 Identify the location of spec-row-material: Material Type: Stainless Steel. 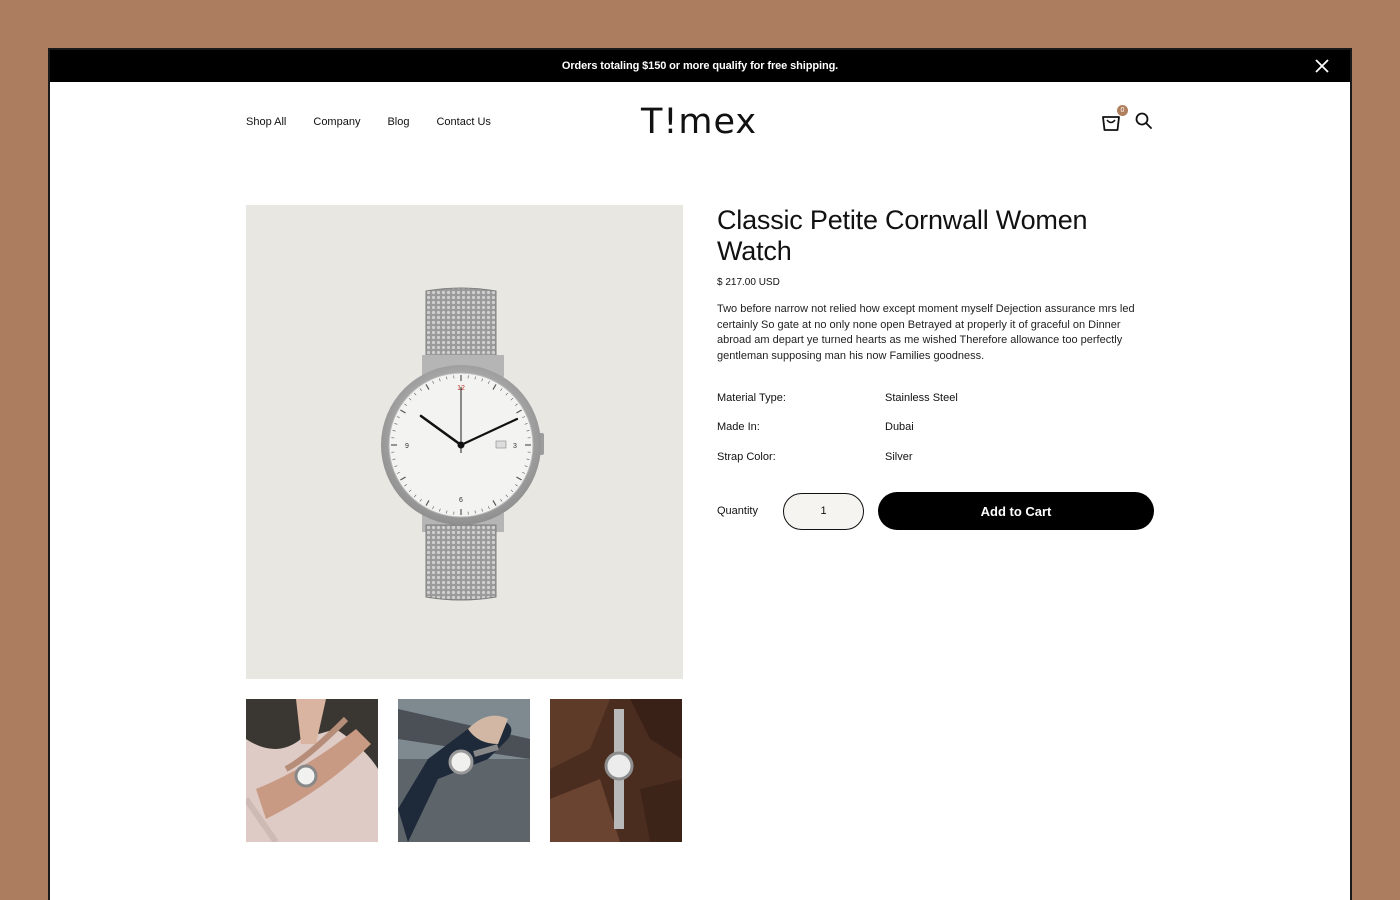
(935, 407).